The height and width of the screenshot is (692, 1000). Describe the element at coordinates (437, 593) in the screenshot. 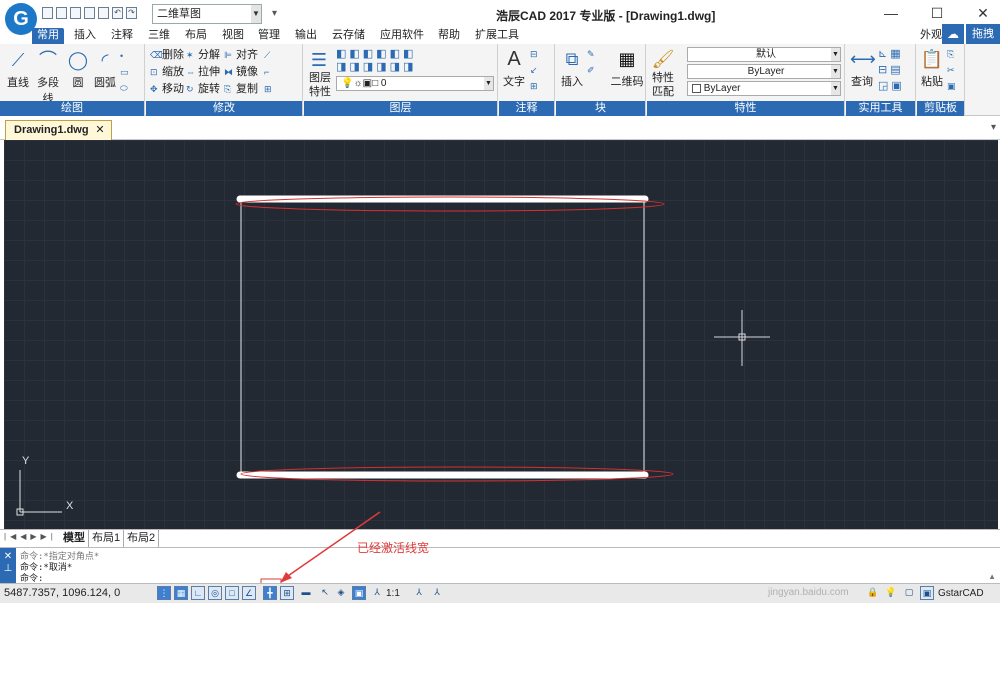

I see `auto-scale-icon: ⅄` at that location.